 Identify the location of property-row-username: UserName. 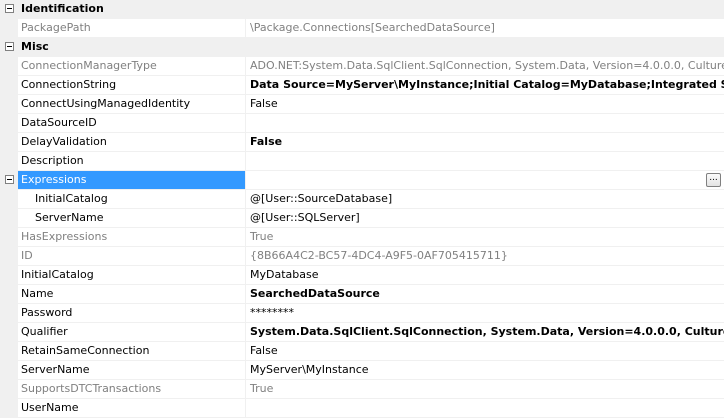
(362, 408).